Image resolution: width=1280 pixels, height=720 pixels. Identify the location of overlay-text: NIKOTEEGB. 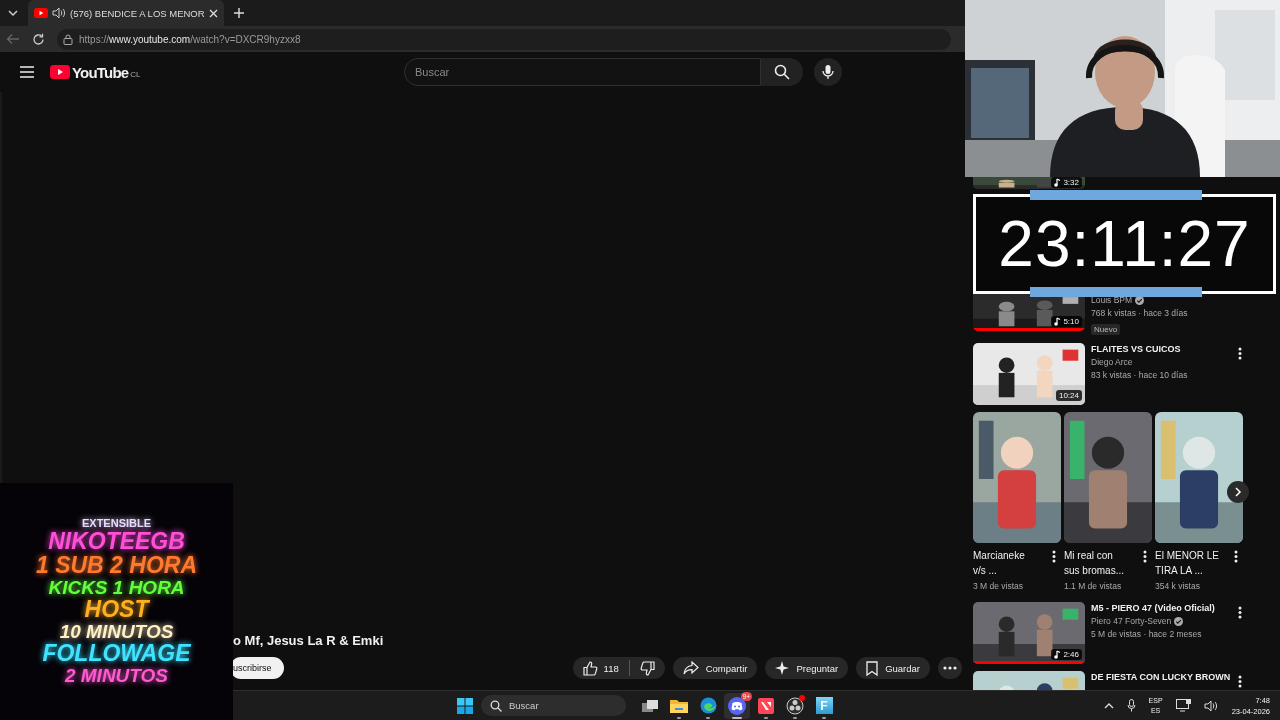
(116, 541).